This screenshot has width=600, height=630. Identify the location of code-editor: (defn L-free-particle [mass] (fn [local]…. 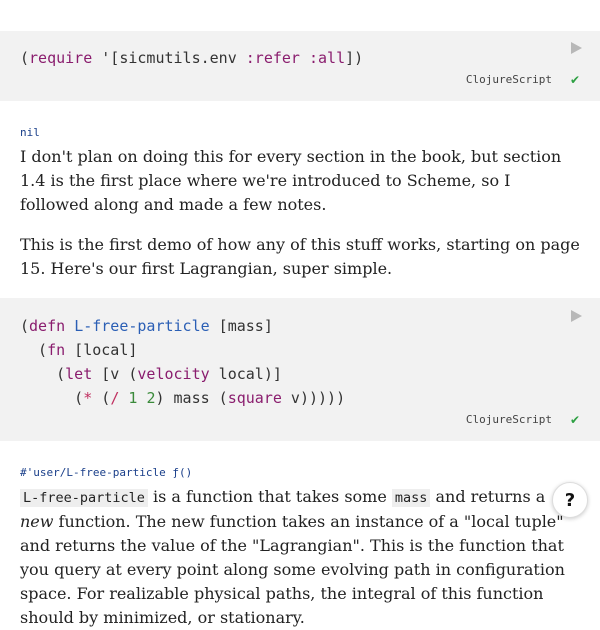
(182, 362).